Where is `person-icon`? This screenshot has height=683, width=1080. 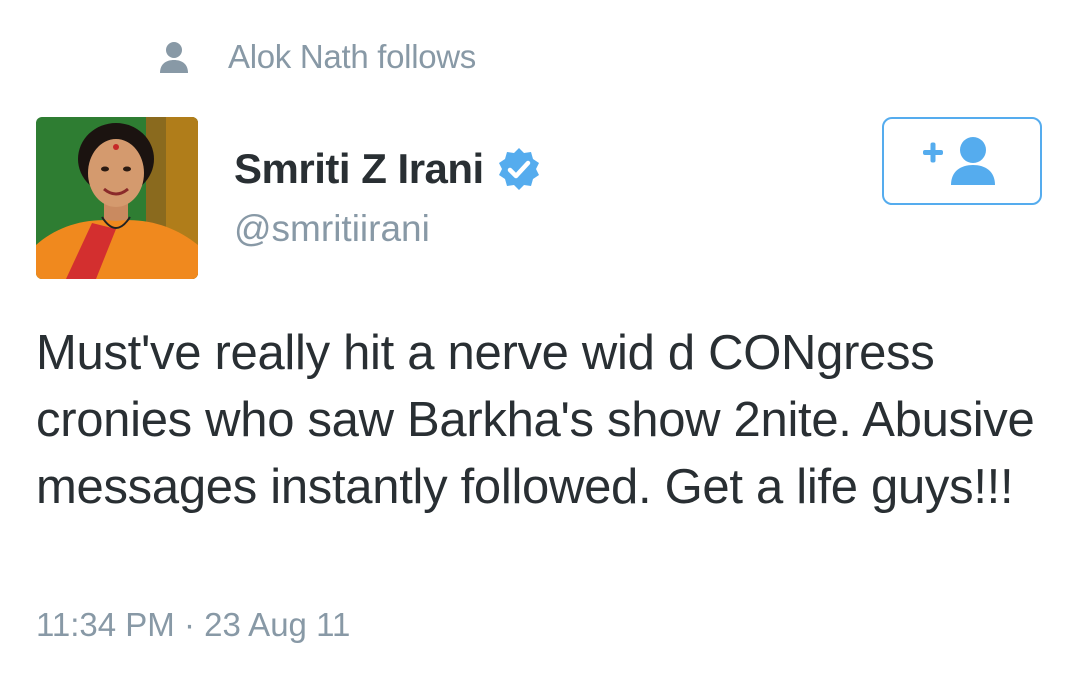
person-icon is located at coordinates (174, 57).